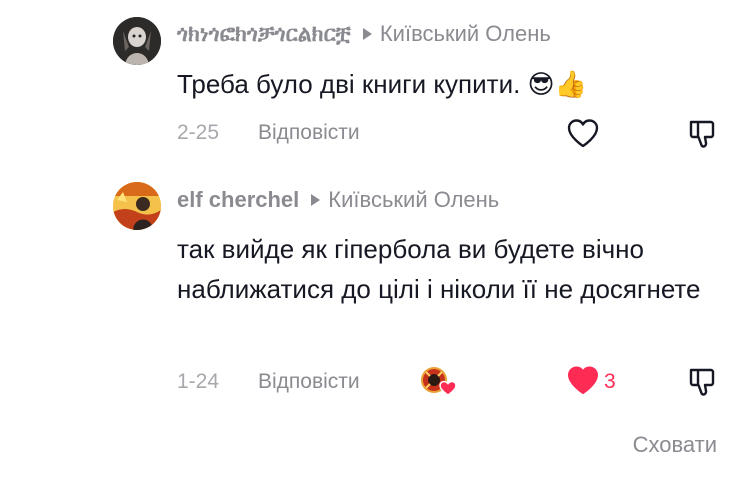 This screenshot has width=750, height=485. I want to click on comment-date: 2-25, so click(198, 132).